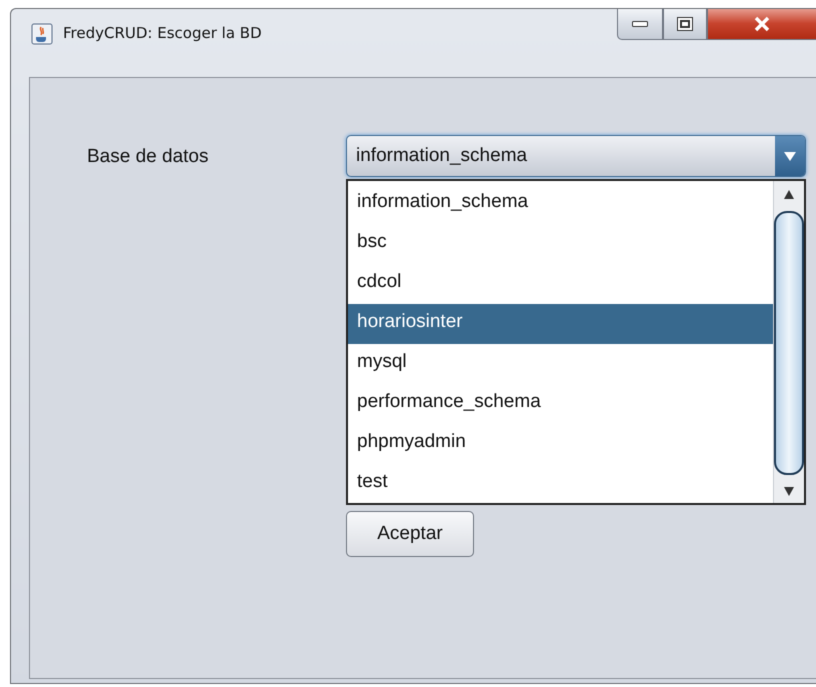 This screenshot has width=816, height=687. I want to click on minimize-button, so click(640, 24).